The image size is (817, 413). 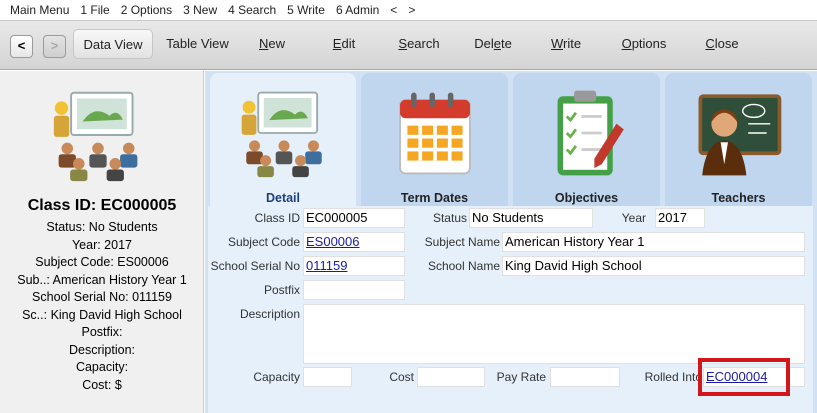 I want to click on school-serial-link: 011159, so click(x=354, y=266).